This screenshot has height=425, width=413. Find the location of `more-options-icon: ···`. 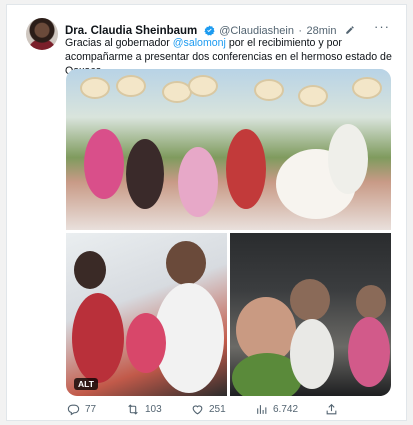

more-options-icon: ··· is located at coordinates (382, 26).